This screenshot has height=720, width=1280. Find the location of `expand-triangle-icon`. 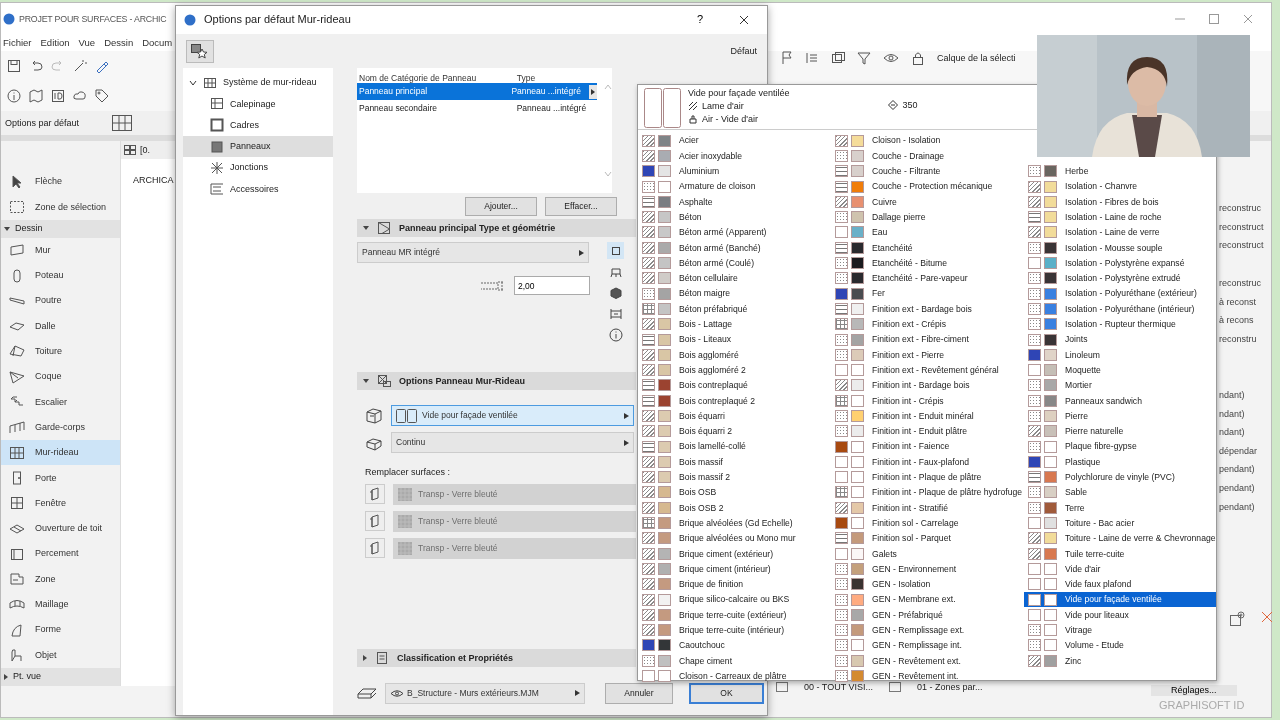

expand-triangle-icon is located at coordinates (366, 381).